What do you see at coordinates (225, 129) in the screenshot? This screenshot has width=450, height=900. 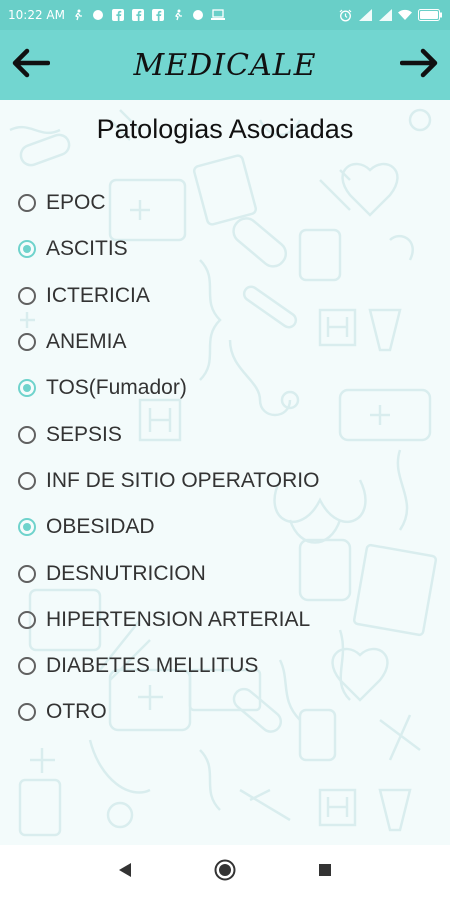 I see `section-title: Patologias Asociadas` at bounding box center [225, 129].